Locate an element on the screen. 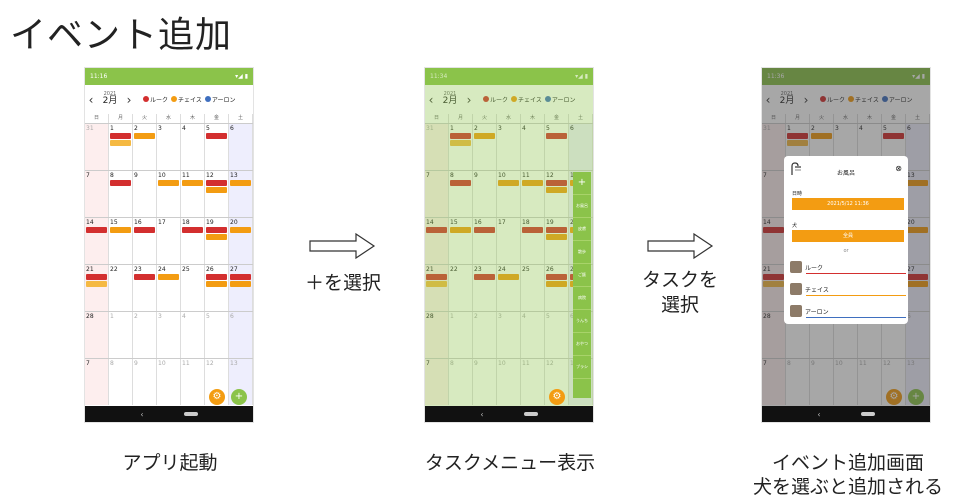  prev-month-button: ‹ is located at coordinates (91, 100).